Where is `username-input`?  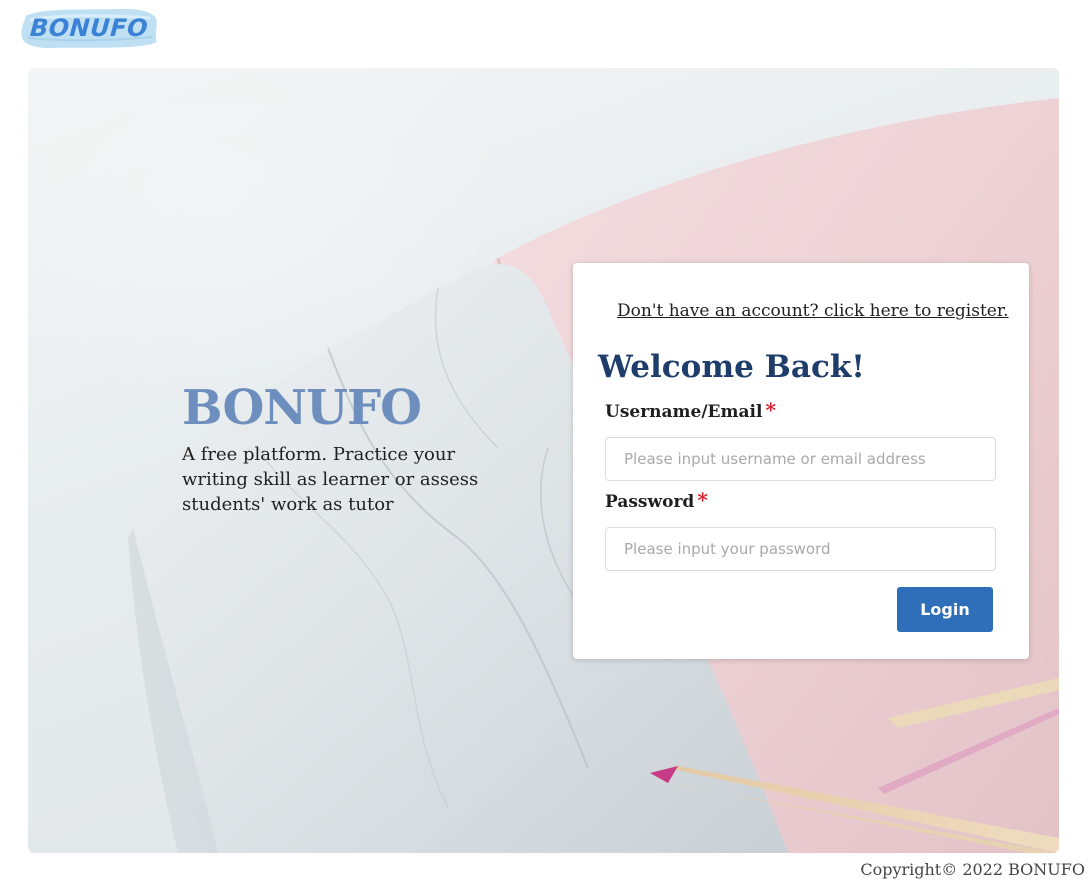 username-input is located at coordinates (800, 459).